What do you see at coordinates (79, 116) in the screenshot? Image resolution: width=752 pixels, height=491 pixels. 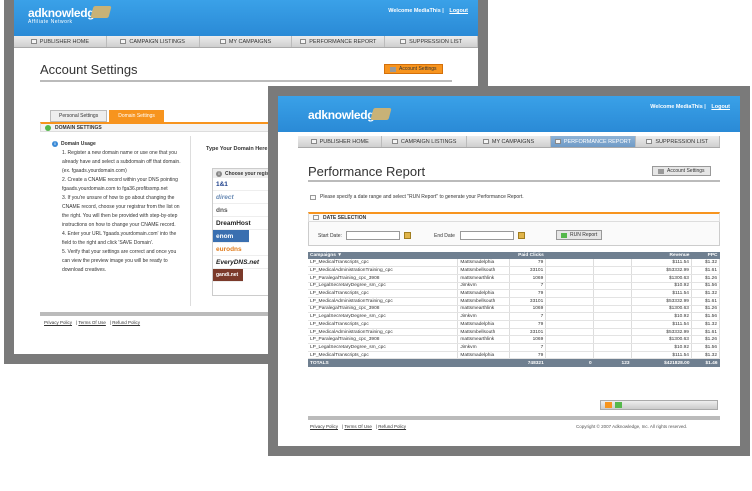 I see `tab-personal-settings: Personal Settings` at bounding box center [79, 116].